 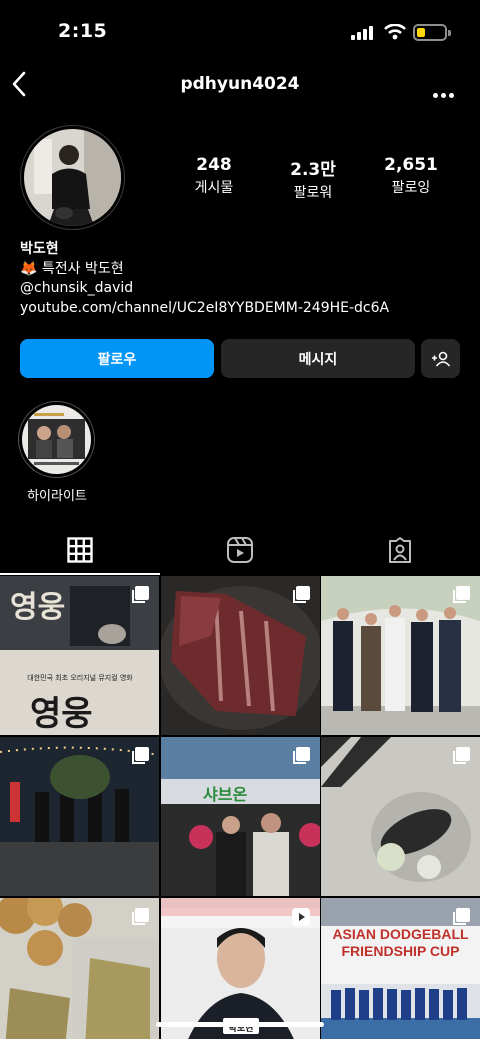 I want to click on storefront-sign: 샤브온, so click(x=225, y=794).